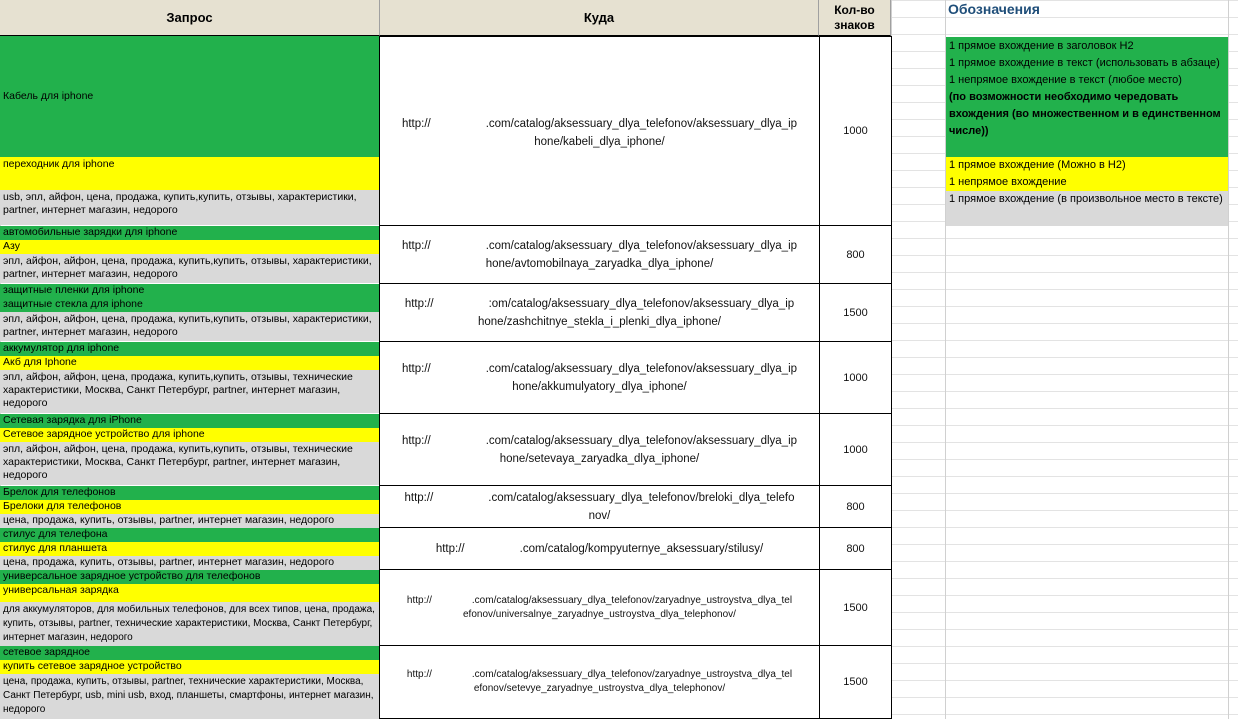 This screenshot has width=1238, height=719. Describe the element at coordinates (599, 386) in the screenshot. I see `url-text: hone/akkumulyatory_dlya_iphone/` at that location.